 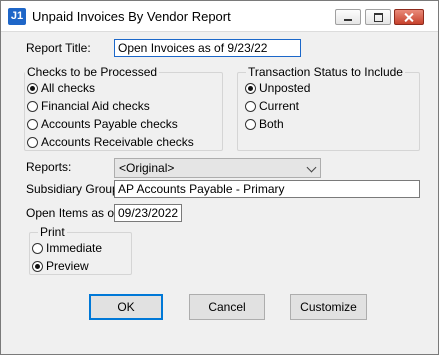 What do you see at coordinates (285, 88) in the screenshot?
I see `radio-unposted-label: Unposted` at bounding box center [285, 88].